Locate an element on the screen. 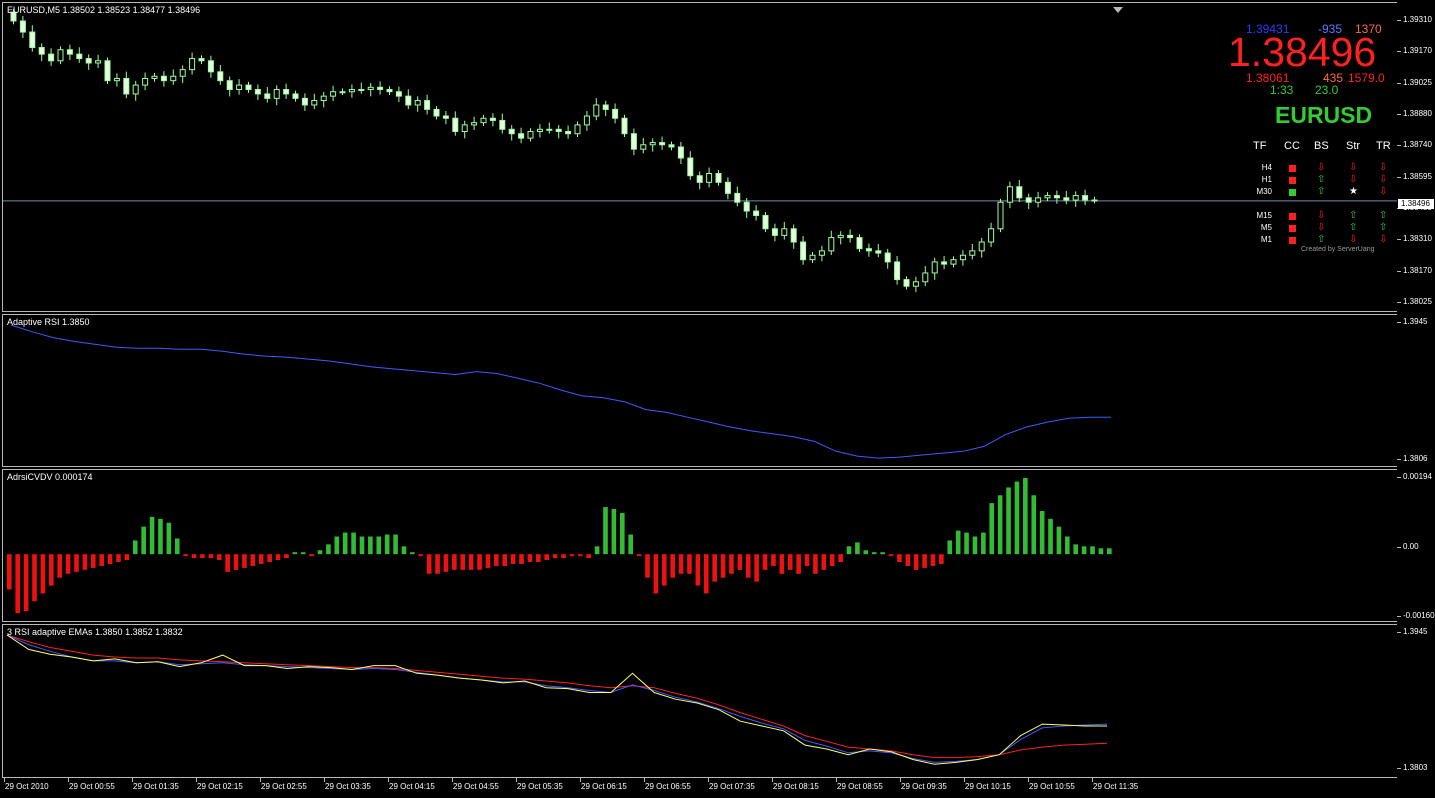 This screenshot has height=798, width=1435. axis-label: 1.38880 is located at coordinates (1417, 113).